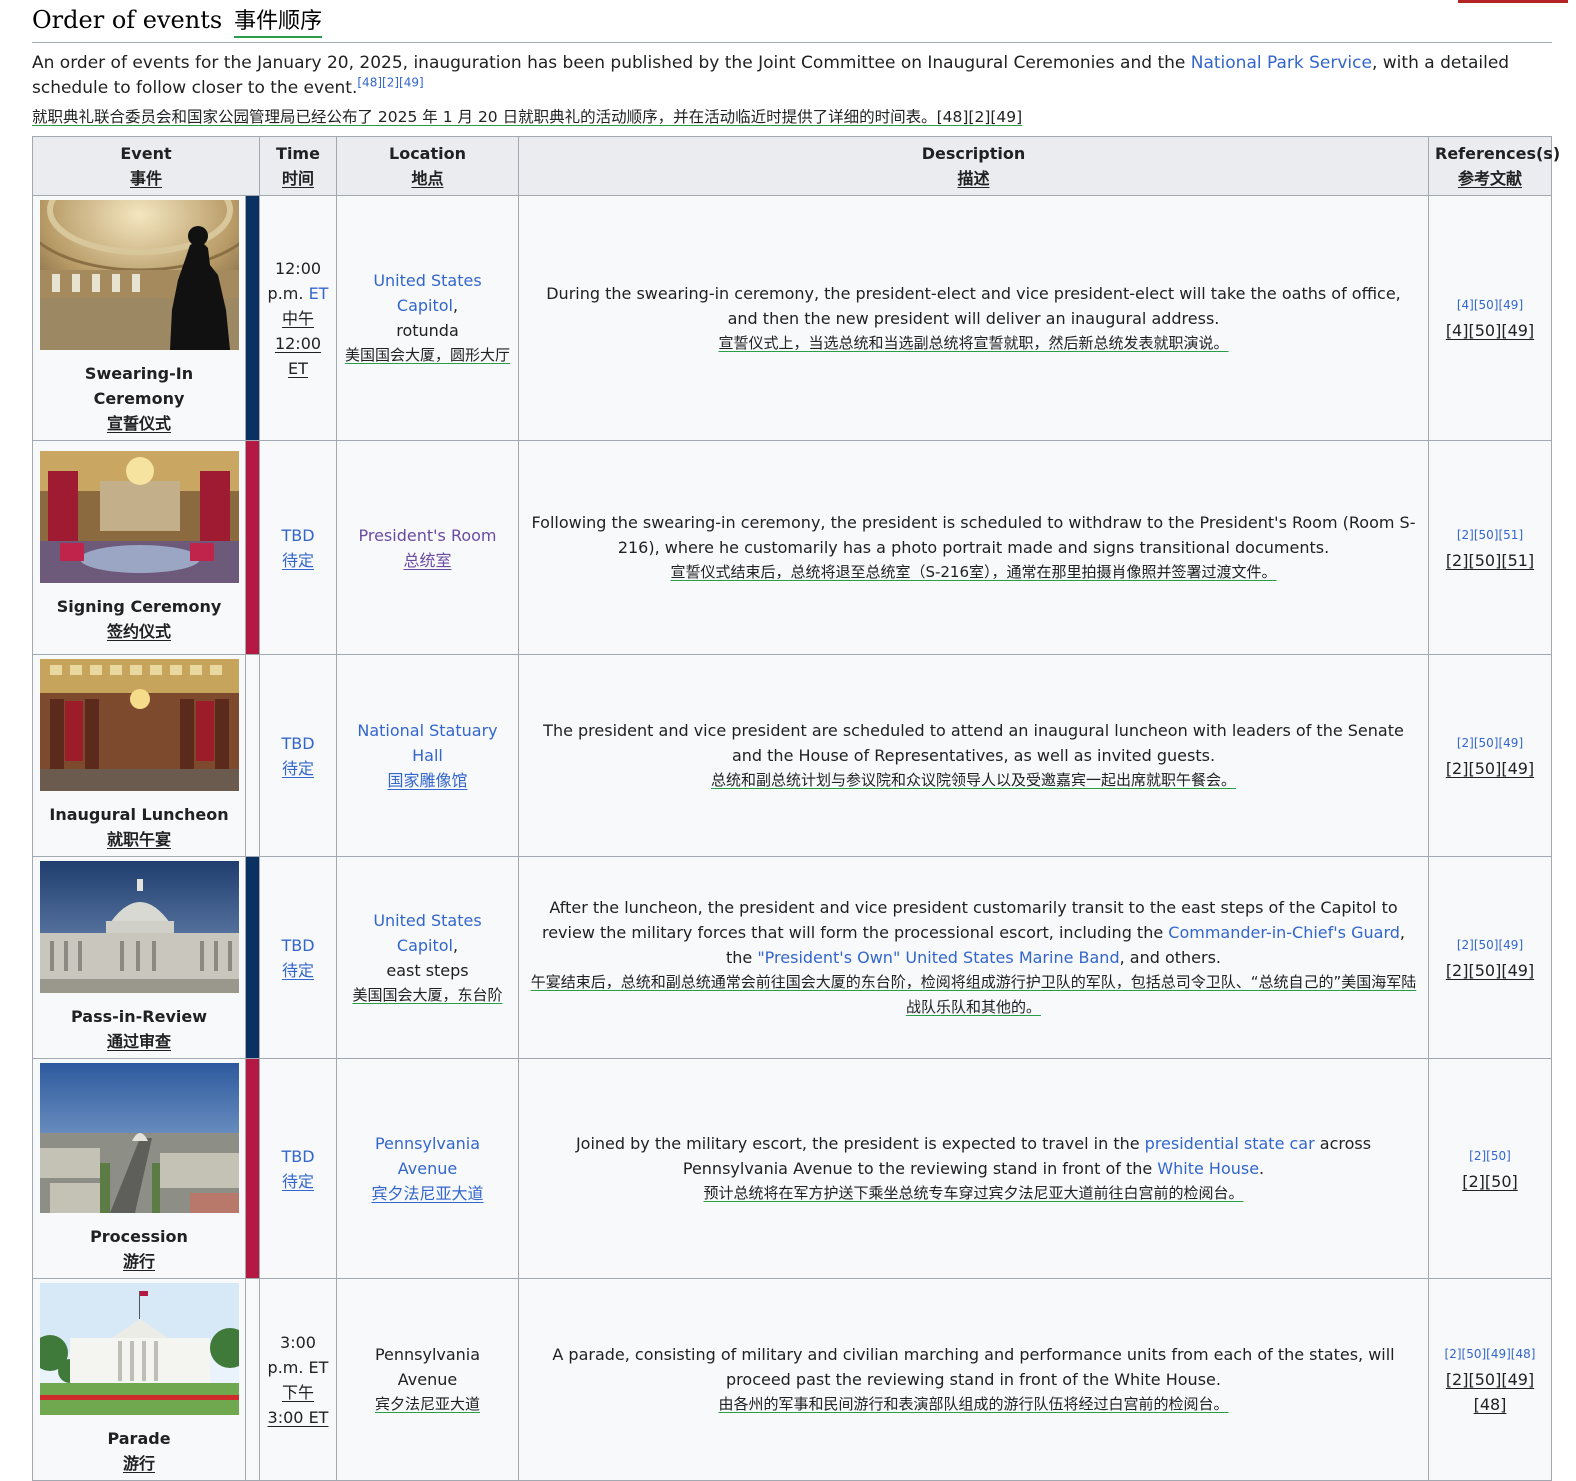  I want to click on col-header-location: Location 地点, so click(427, 166).